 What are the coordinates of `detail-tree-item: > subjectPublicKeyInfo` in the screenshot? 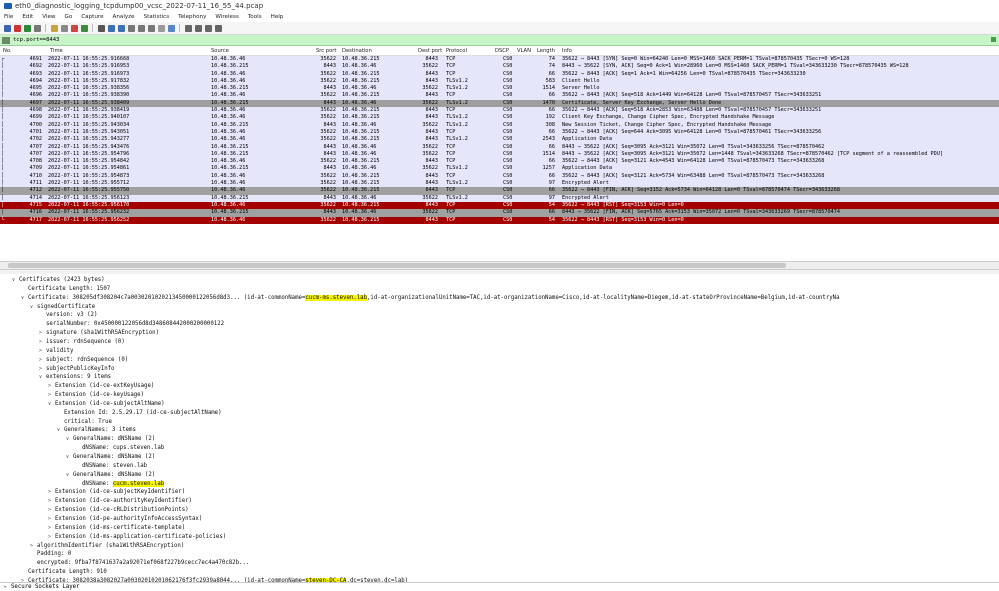 It's located at (76, 369).